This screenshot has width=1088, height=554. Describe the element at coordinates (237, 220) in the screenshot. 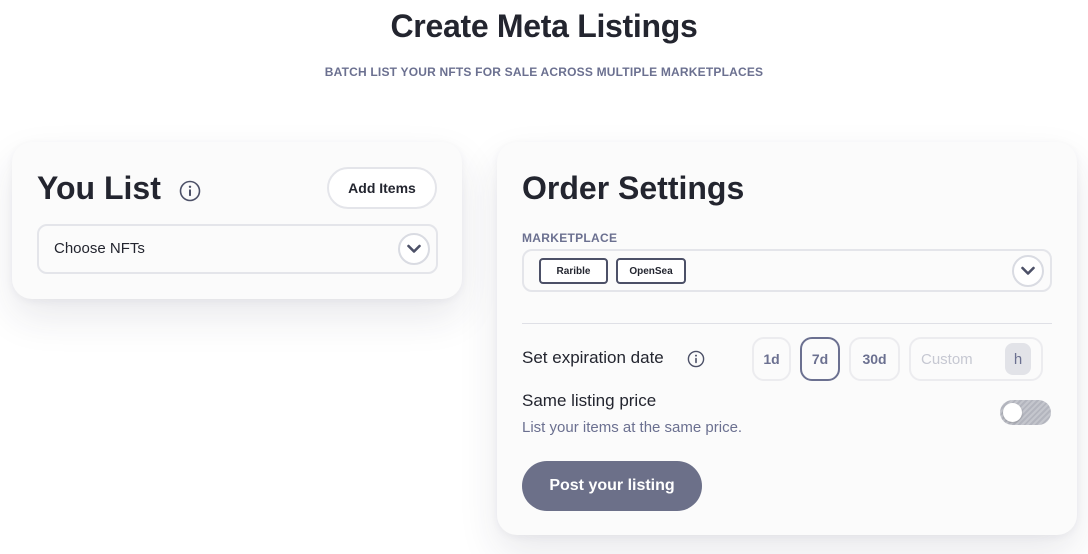

I see `you-list-card: You List Add Items Choose NFTs` at that location.